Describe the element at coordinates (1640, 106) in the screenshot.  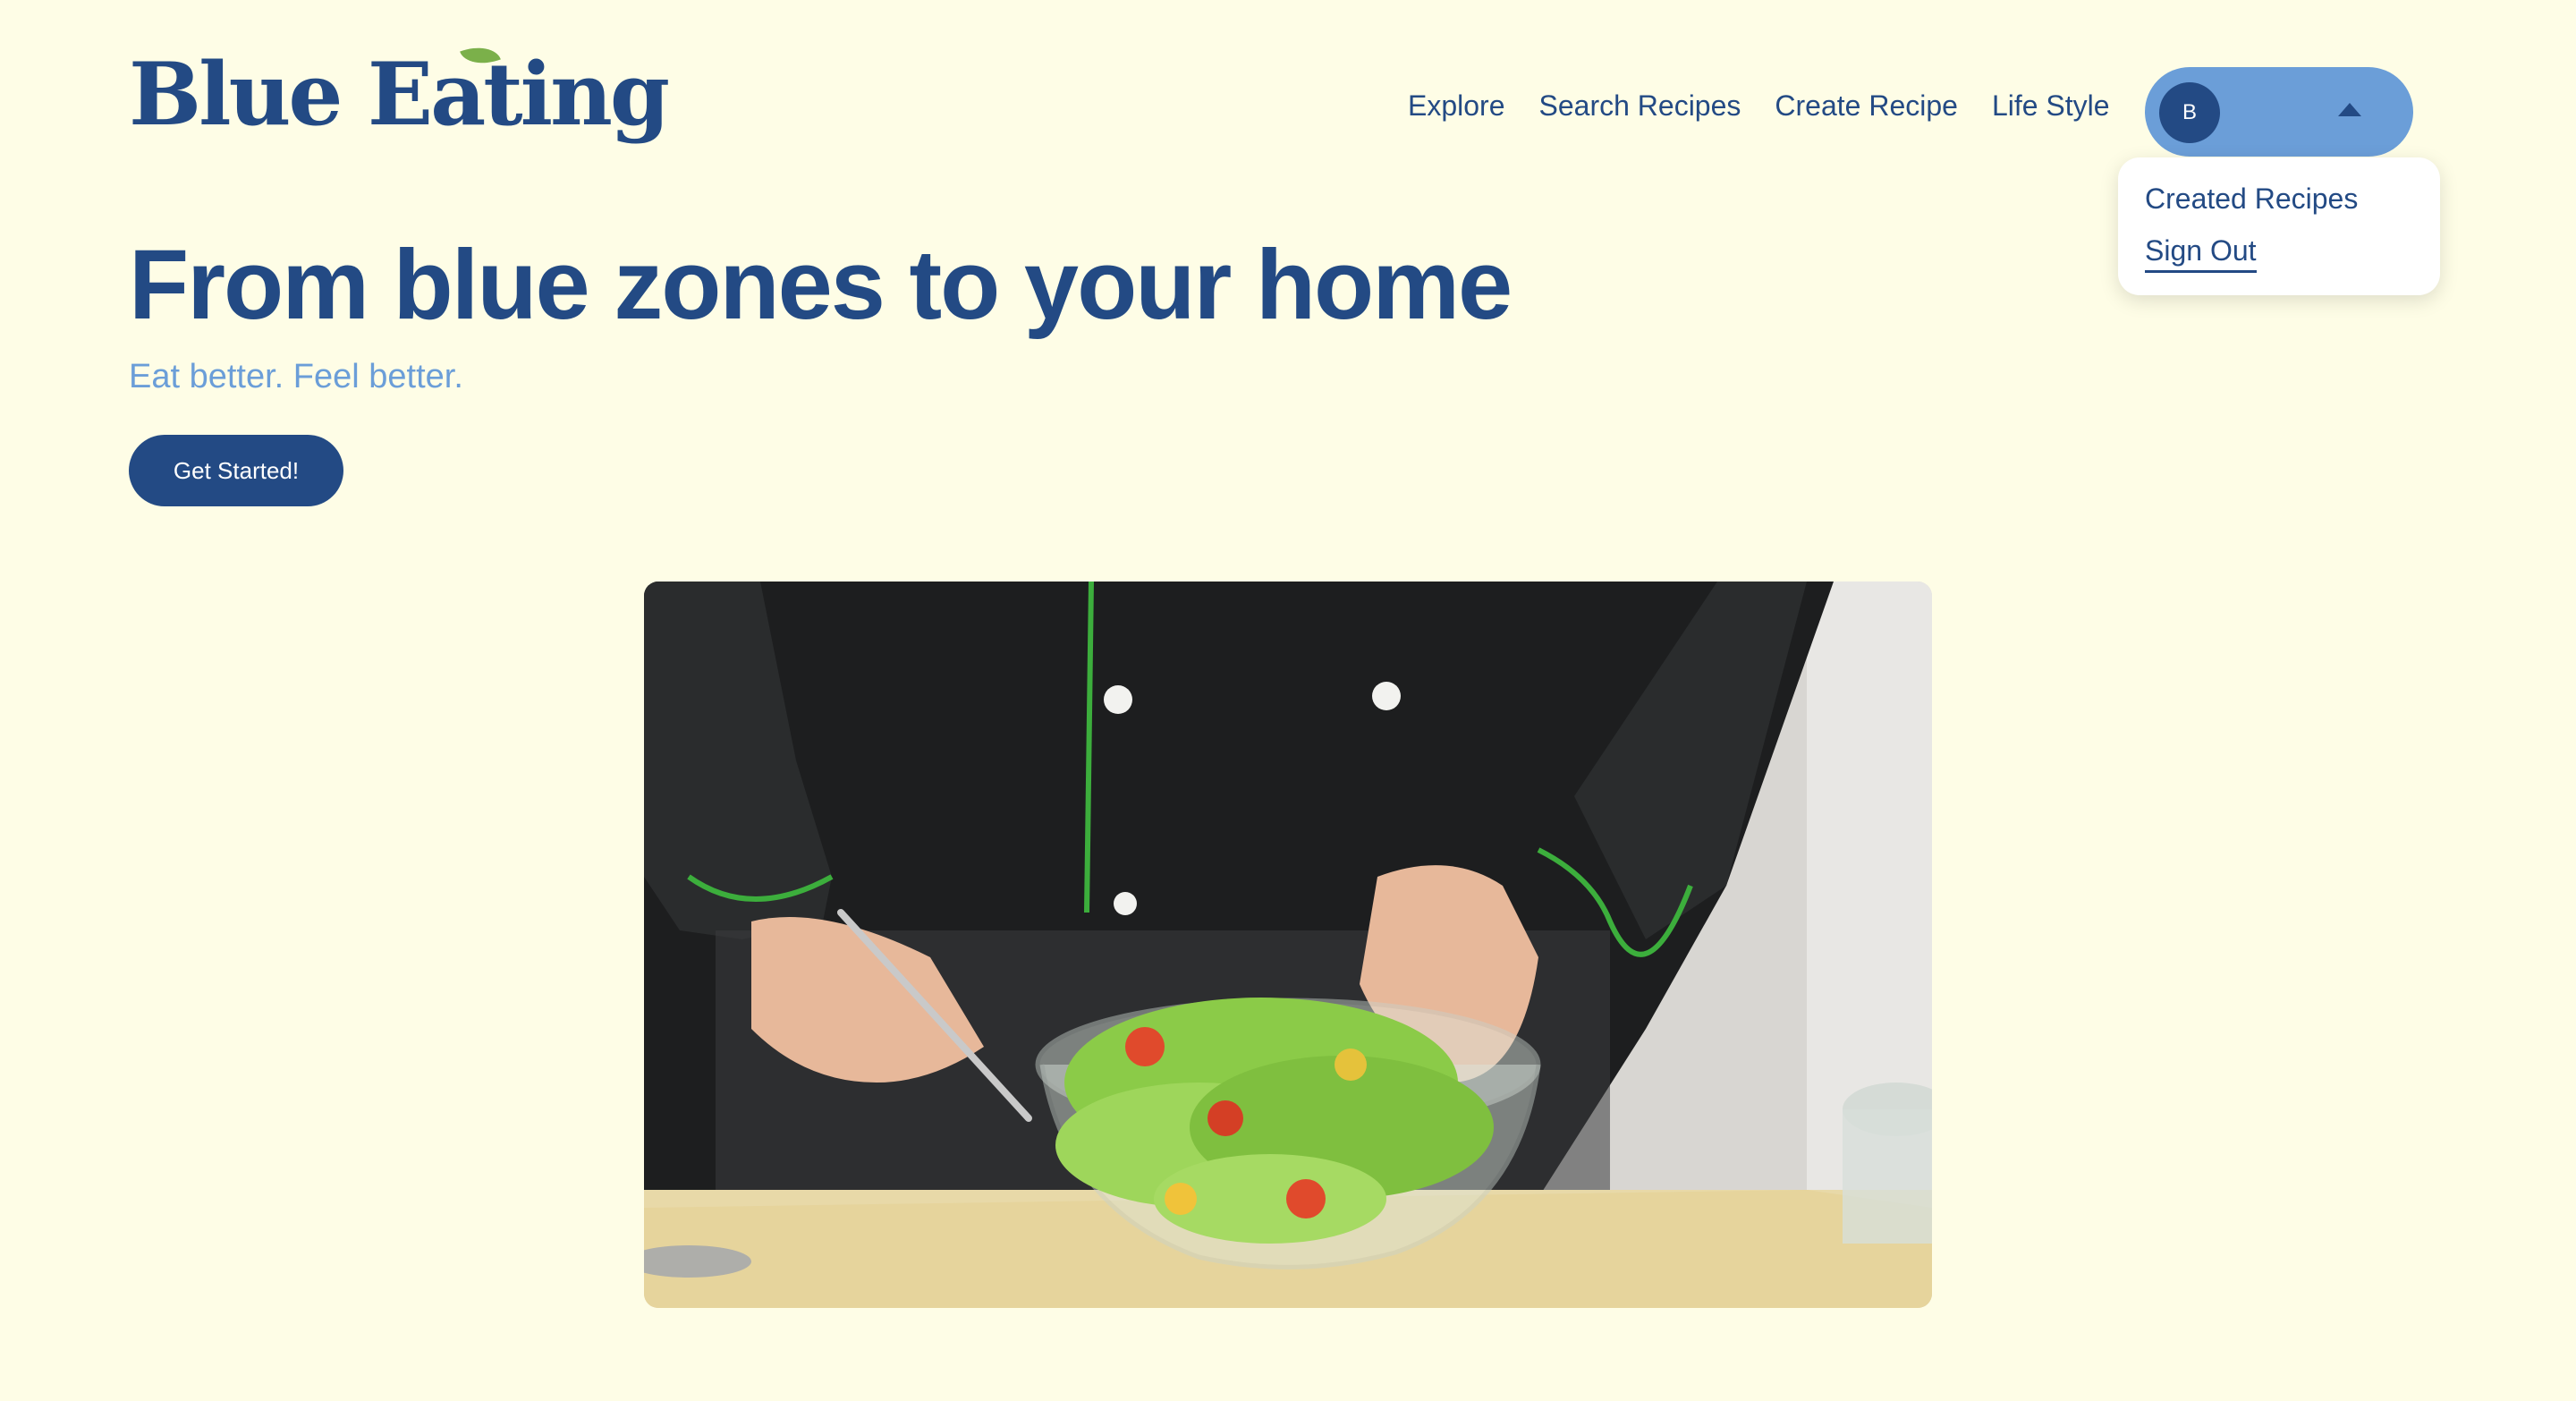
I see `nav-search-recipes: Search Recipes` at that location.